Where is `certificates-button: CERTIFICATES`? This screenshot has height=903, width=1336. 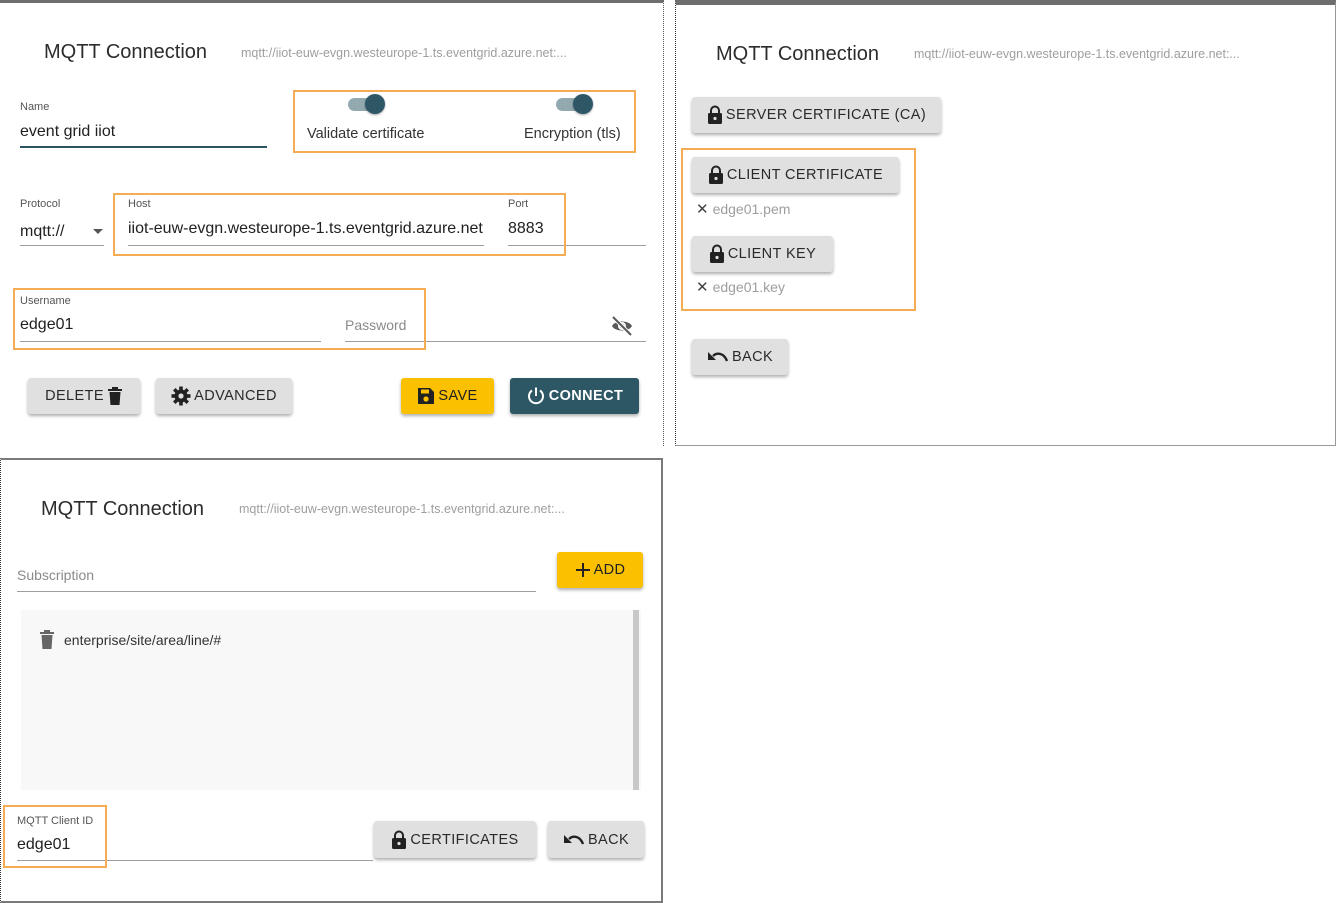 certificates-button: CERTIFICATES is located at coordinates (455, 839).